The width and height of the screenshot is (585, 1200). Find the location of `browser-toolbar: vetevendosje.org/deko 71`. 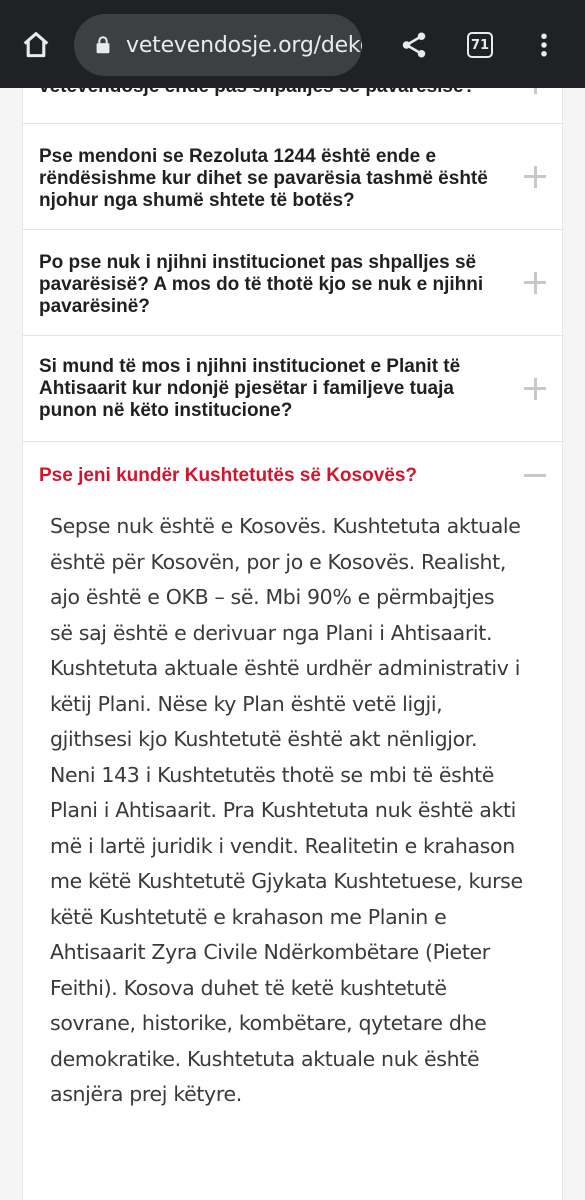

browser-toolbar: vetevendosje.org/deko 71 is located at coordinates (292, 44).